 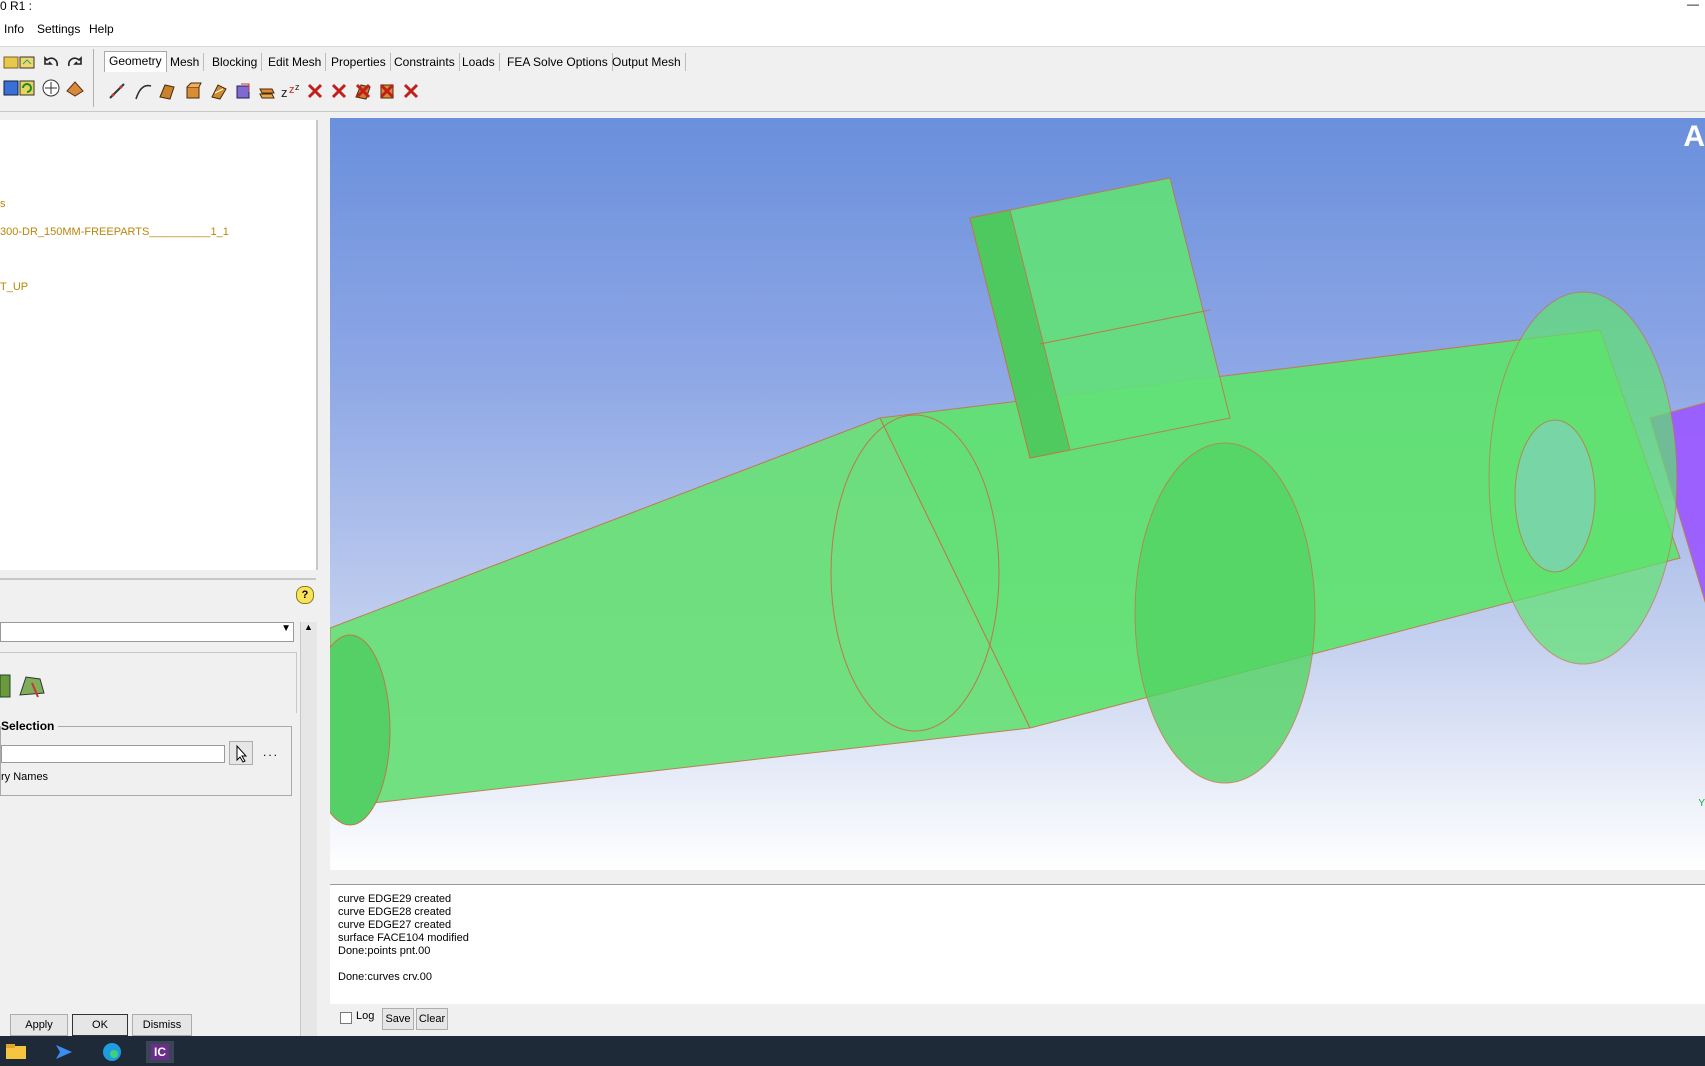 What do you see at coordinates (365, 1016) in the screenshot?
I see `log-label: Log` at bounding box center [365, 1016].